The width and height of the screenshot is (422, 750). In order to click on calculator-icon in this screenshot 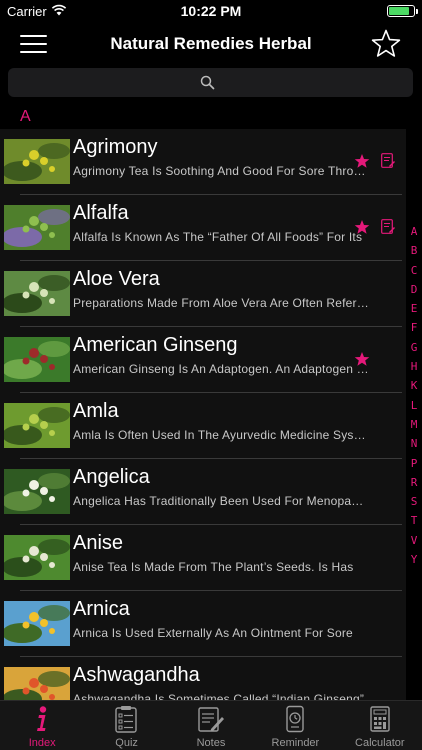, I will do `click(380, 719)`.